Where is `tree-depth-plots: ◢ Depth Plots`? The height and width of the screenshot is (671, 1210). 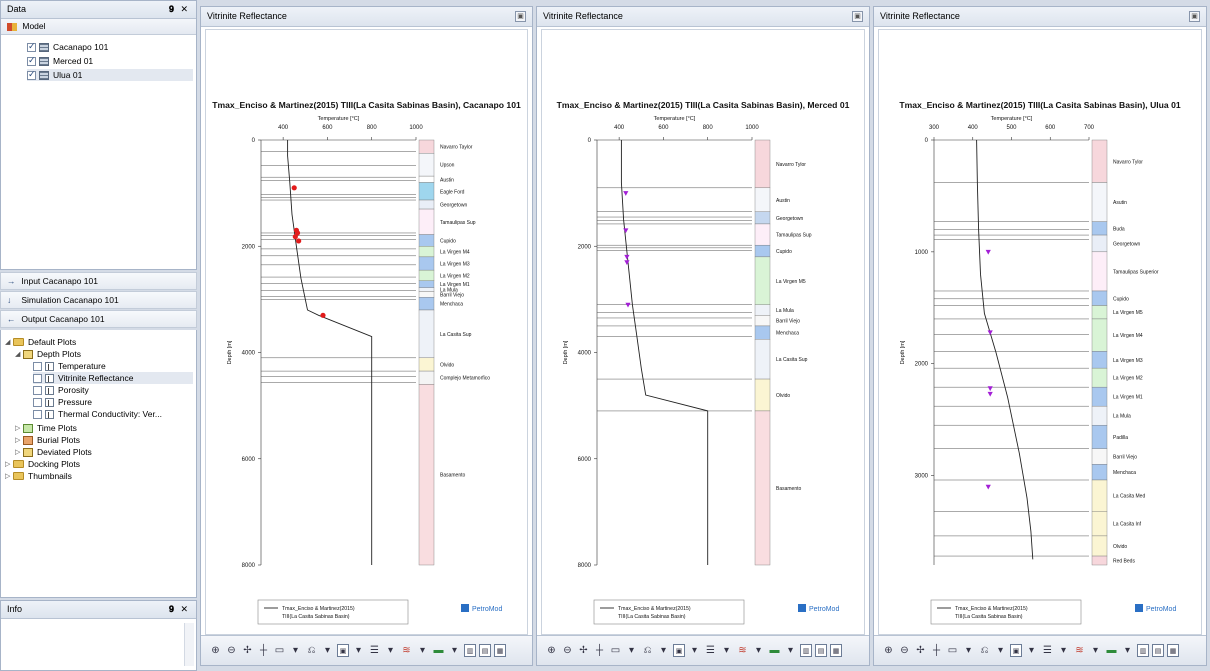 tree-depth-plots: ◢ Depth Plots is located at coordinates (48, 354).